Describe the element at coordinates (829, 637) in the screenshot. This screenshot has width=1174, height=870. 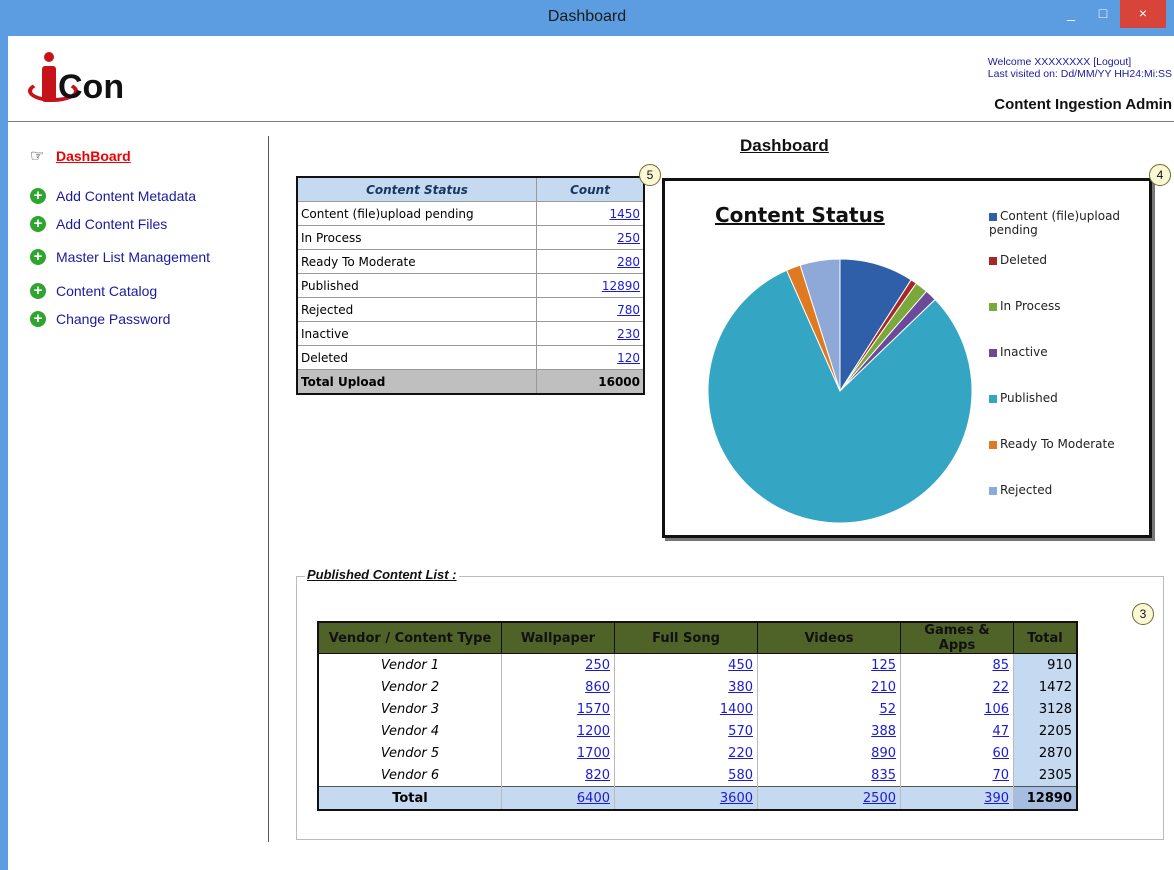
I see `col-header: Videos` at that location.